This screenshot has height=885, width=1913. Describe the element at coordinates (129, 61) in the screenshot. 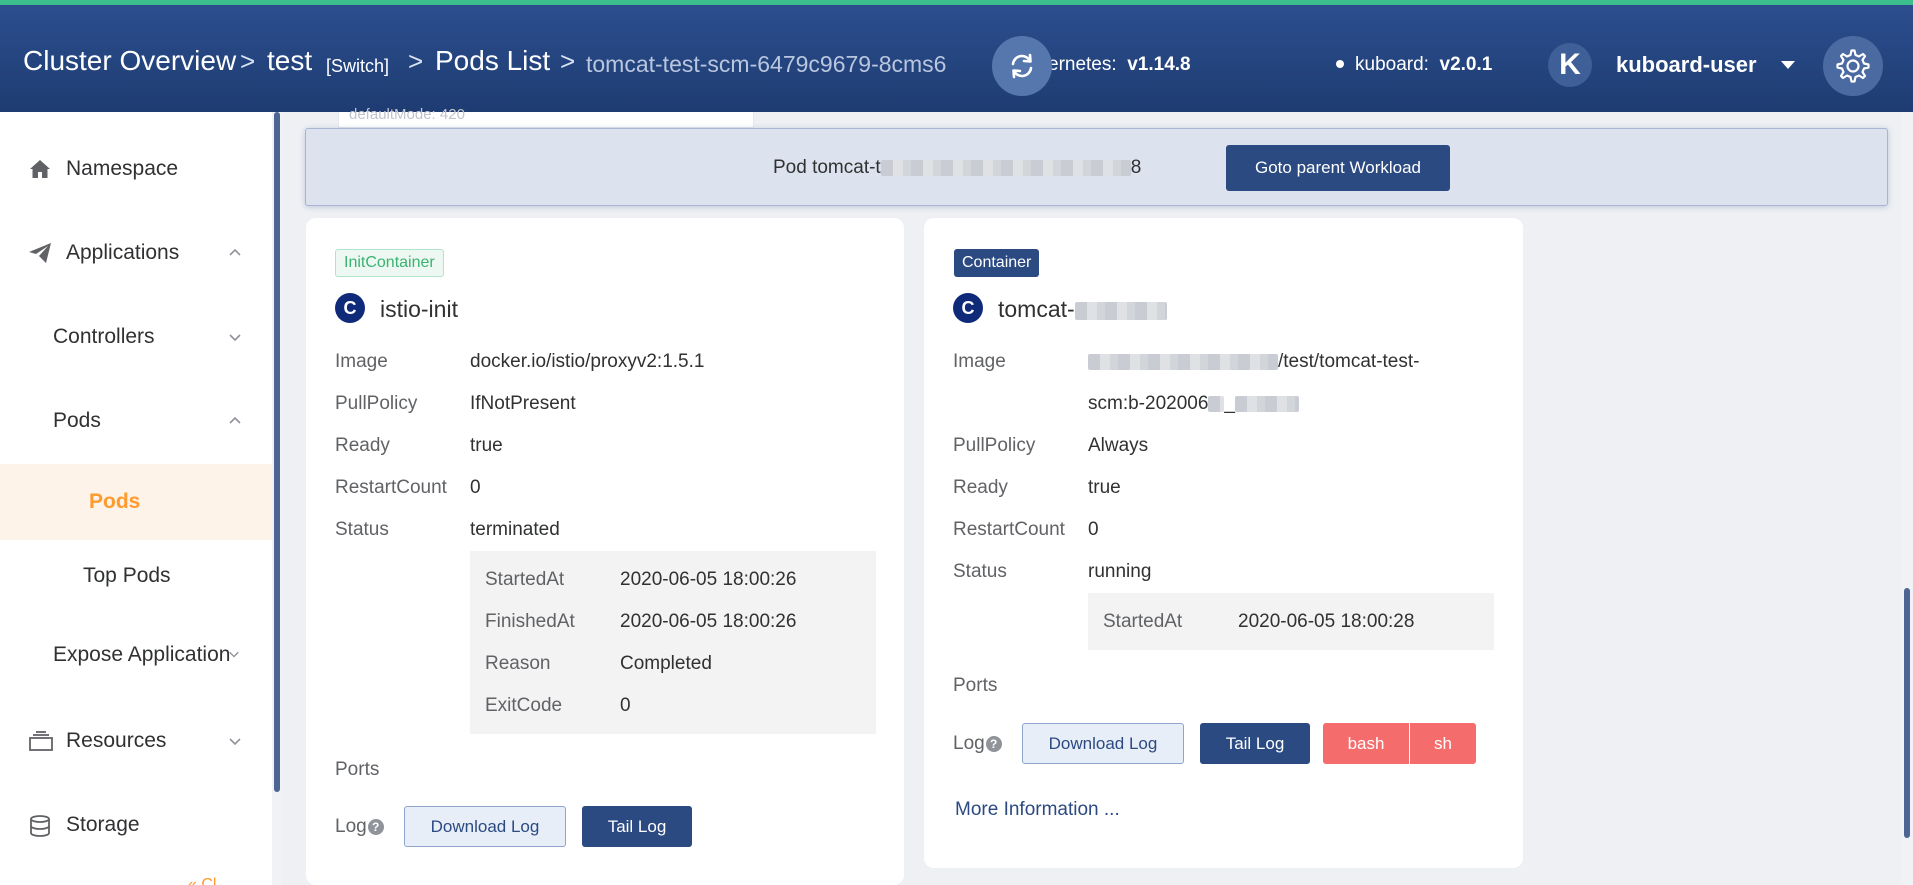

I see `breadcrumb-cluster-overview: Cluster Overview` at that location.